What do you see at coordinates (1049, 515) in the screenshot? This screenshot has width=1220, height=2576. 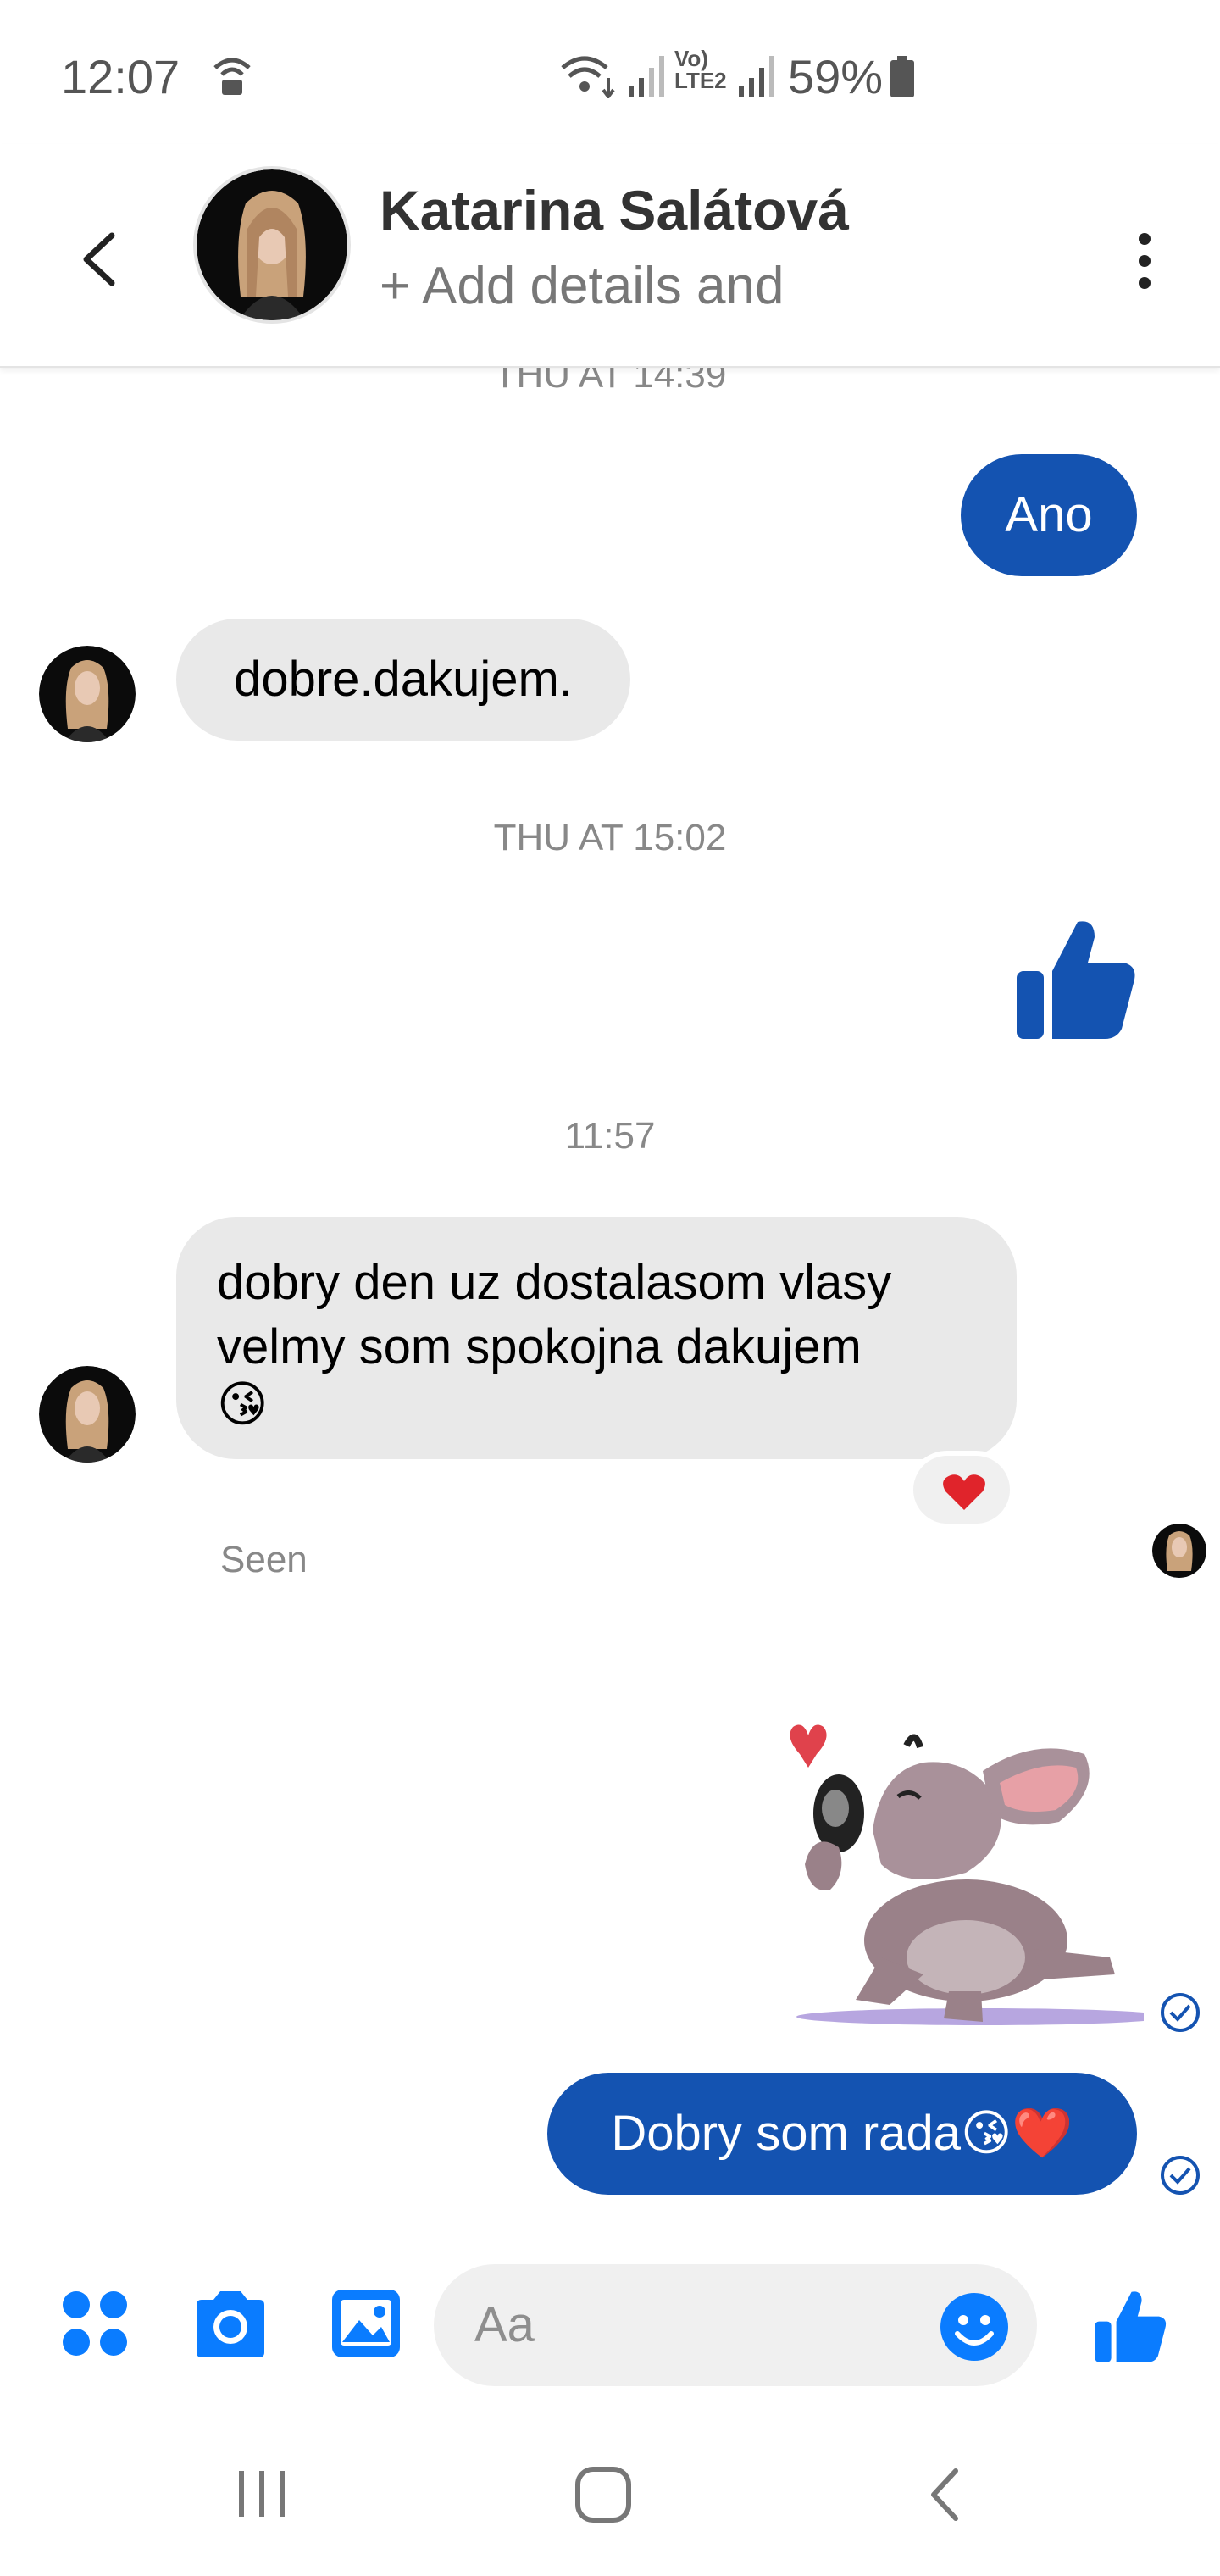 I see `outgoing-message: Ano` at bounding box center [1049, 515].